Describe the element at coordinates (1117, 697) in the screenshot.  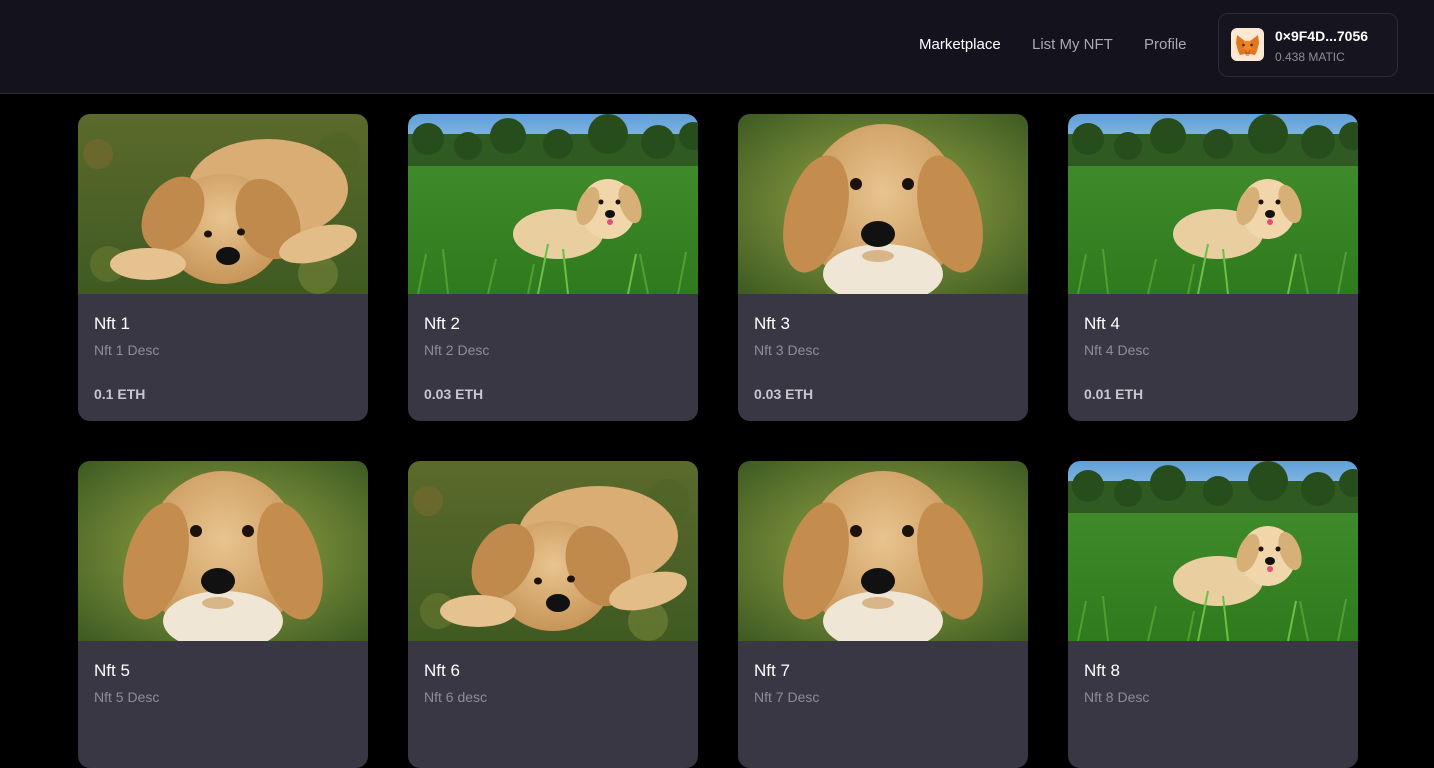
I see `nft-description: Nft 8 Desc` at that location.